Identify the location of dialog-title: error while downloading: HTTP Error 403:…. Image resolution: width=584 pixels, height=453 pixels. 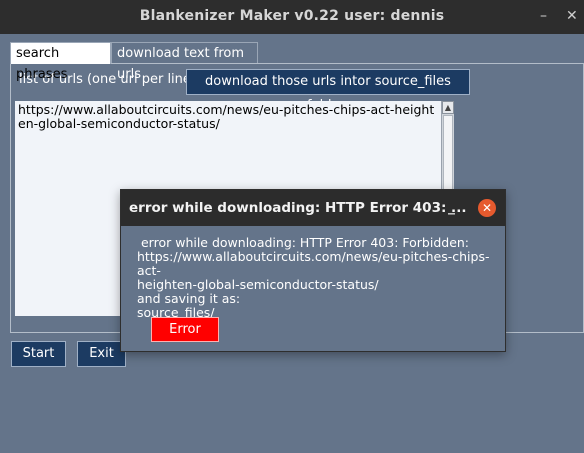
(298, 208).